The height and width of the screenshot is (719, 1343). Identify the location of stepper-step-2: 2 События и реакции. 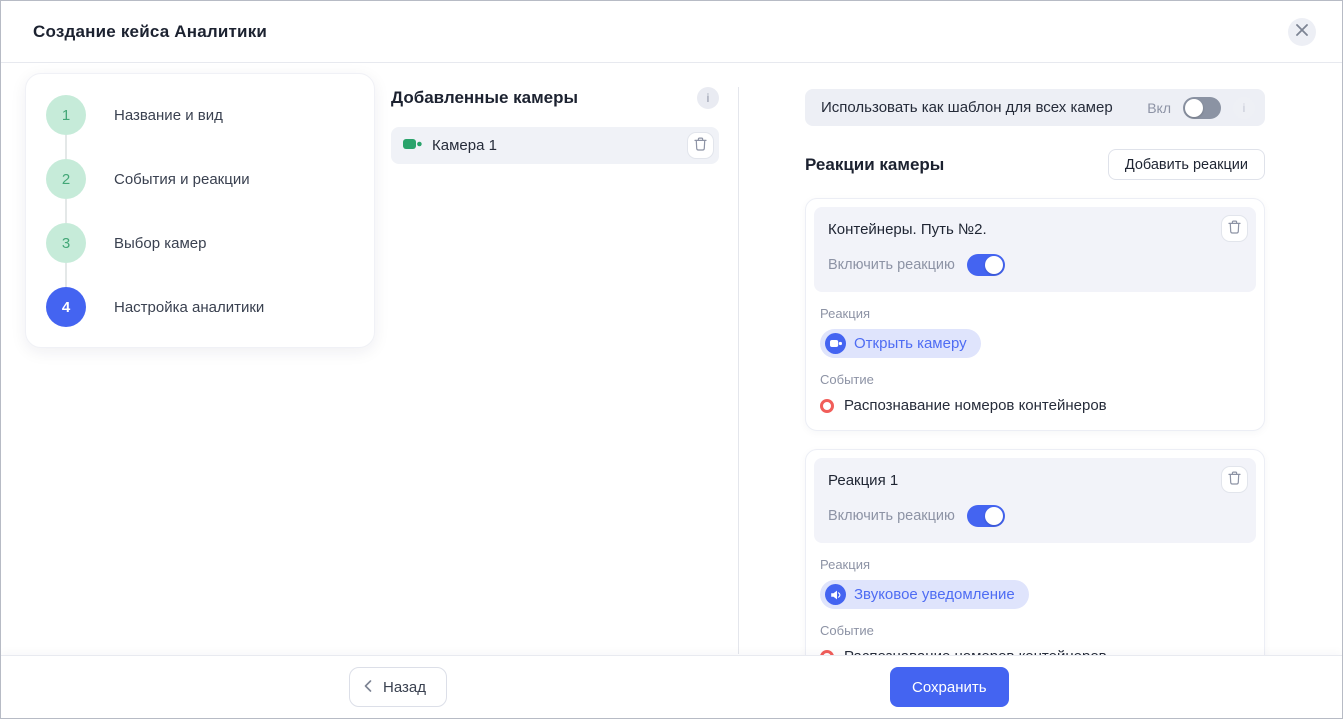
(200, 179).